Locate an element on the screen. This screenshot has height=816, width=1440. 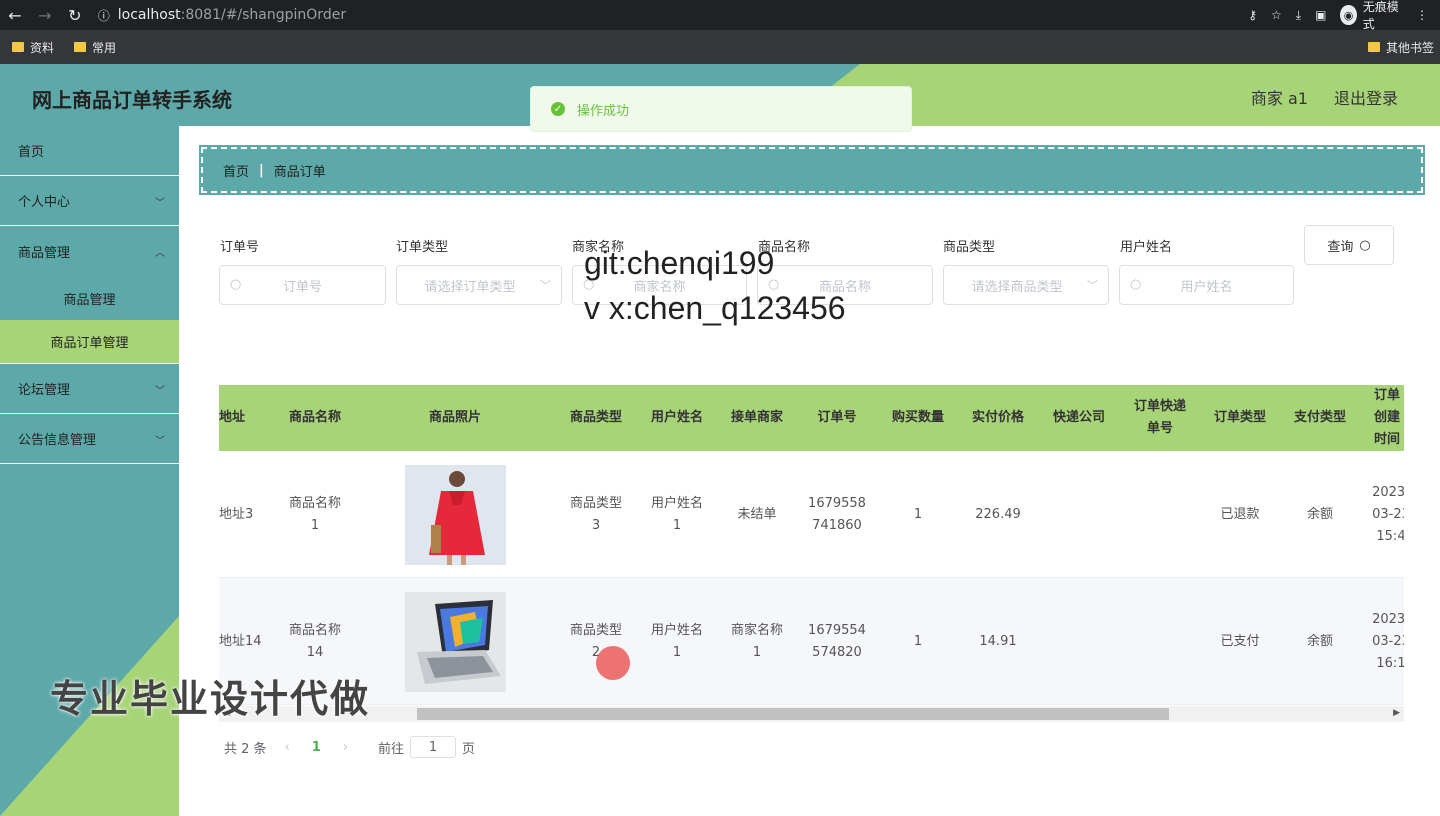
pagination: 共 2 条 ‹ 1 › 前往 1 页 is located at coordinates (349, 747).